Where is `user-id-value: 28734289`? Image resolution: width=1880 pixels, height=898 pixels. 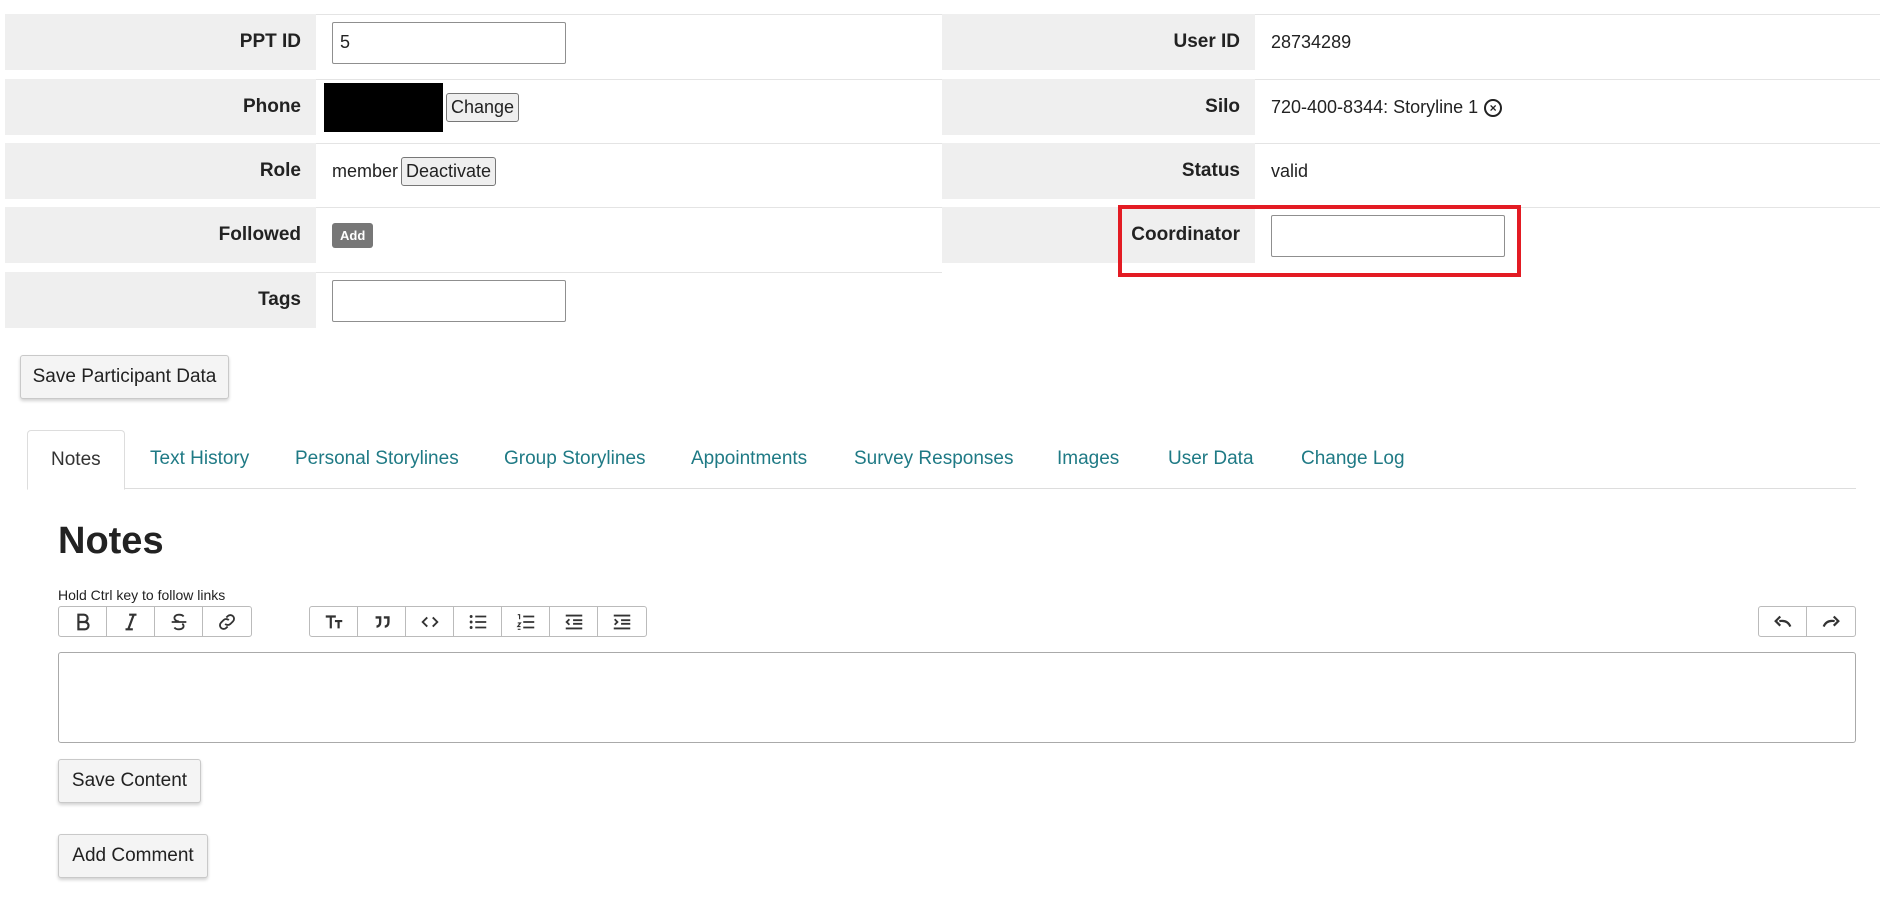
user-id-value: 28734289 is located at coordinates (1311, 42).